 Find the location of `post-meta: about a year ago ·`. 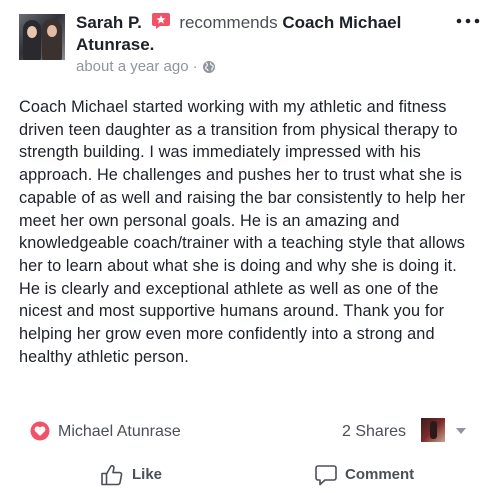

post-meta: about a year ago · is located at coordinates (146, 67).